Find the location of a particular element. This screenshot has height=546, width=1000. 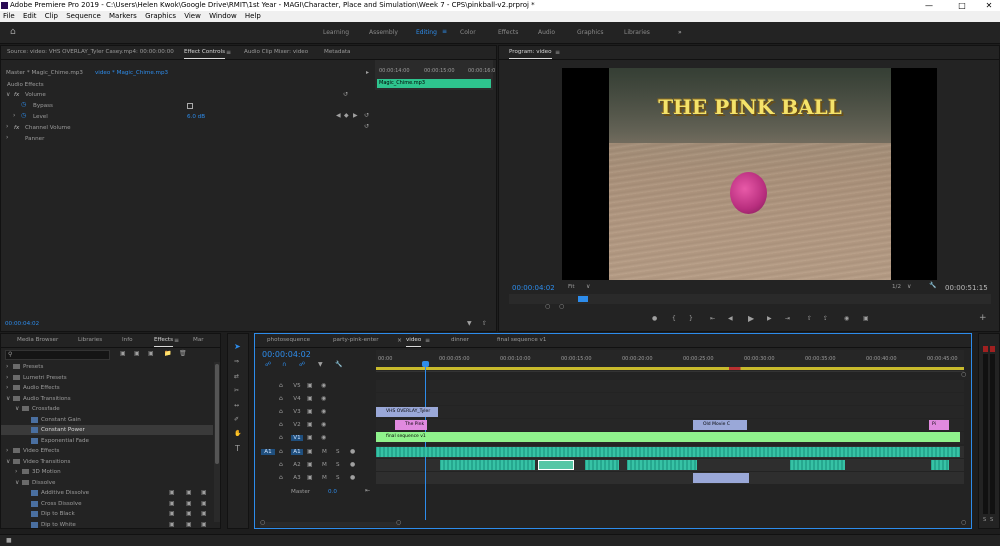

effects-tree-item: › Lumetri Presets is located at coordinates (107, 378).